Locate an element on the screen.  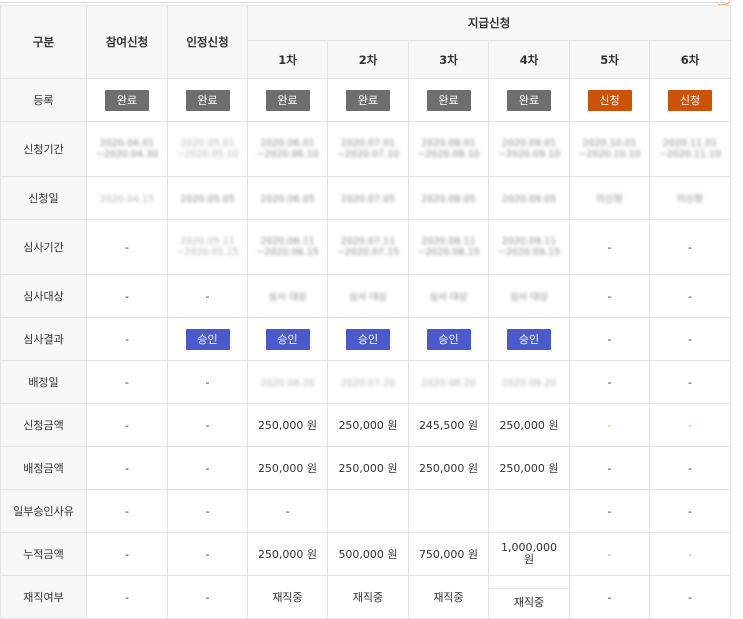
redacted-value: 2020.09.11 ~2020.09.15 is located at coordinates (529, 247).